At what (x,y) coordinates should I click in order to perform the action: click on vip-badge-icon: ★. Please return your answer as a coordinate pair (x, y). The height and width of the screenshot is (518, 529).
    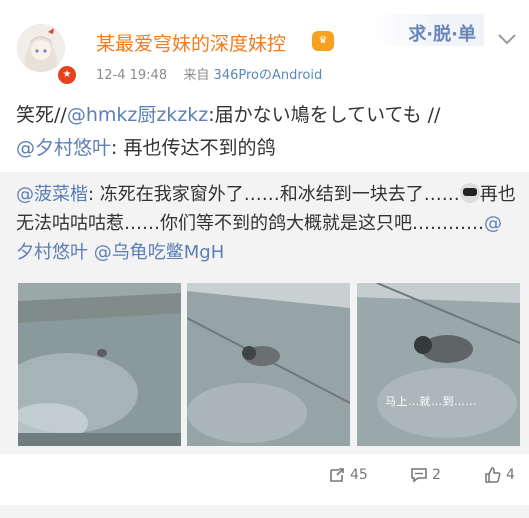
    Looking at the image, I should click on (67, 75).